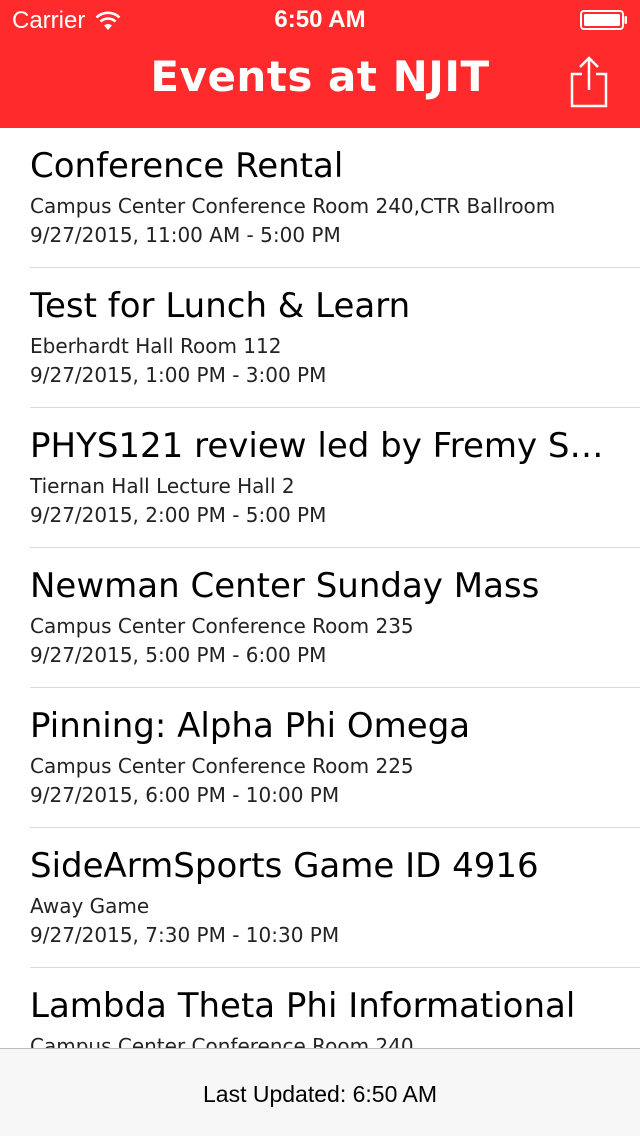 Image resolution: width=640 pixels, height=1136 pixels. What do you see at coordinates (303, 1006) in the screenshot?
I see `event-title: Lambda Theta Phi Informational` at bounding box center [303, 1006].